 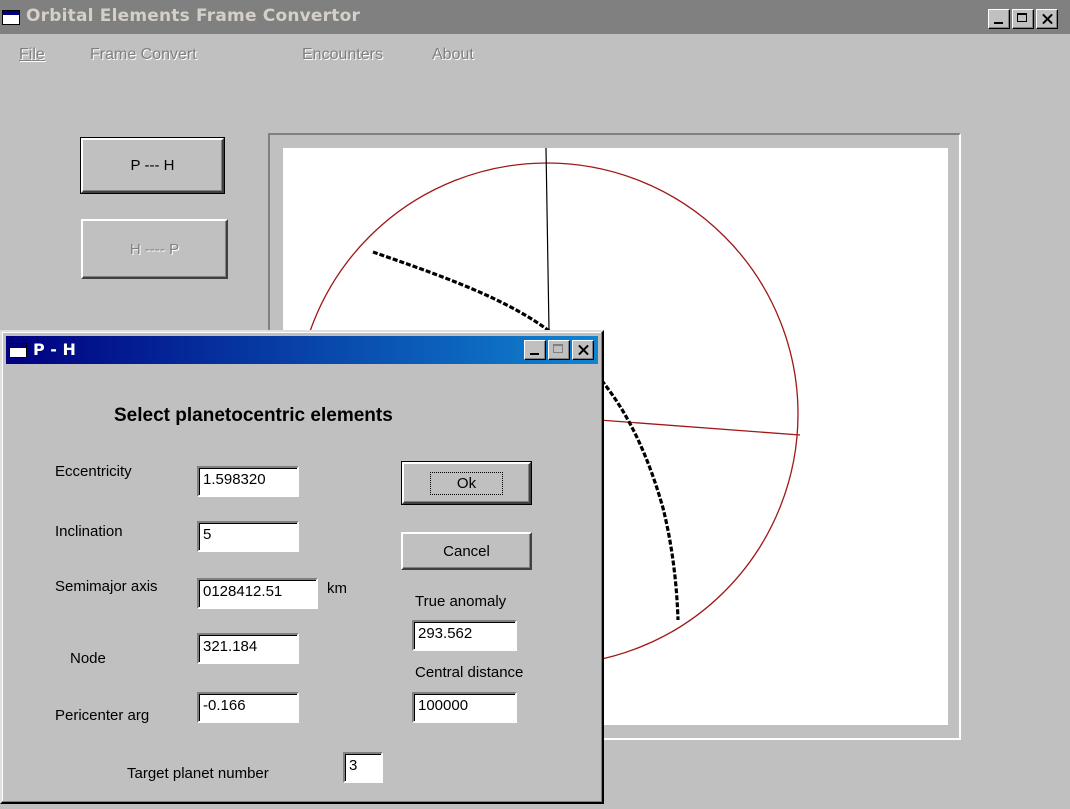 I want to click on central-distance-label: Central distance, so click(x=469, y=672).